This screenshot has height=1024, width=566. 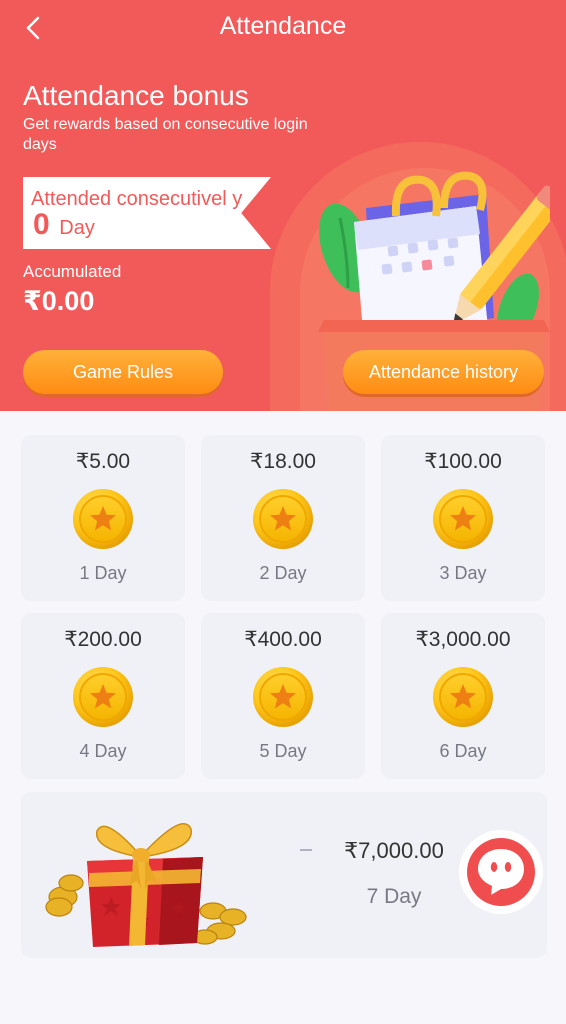 I want to click on reward-day: 3 Day, so click(x=463, y=573).